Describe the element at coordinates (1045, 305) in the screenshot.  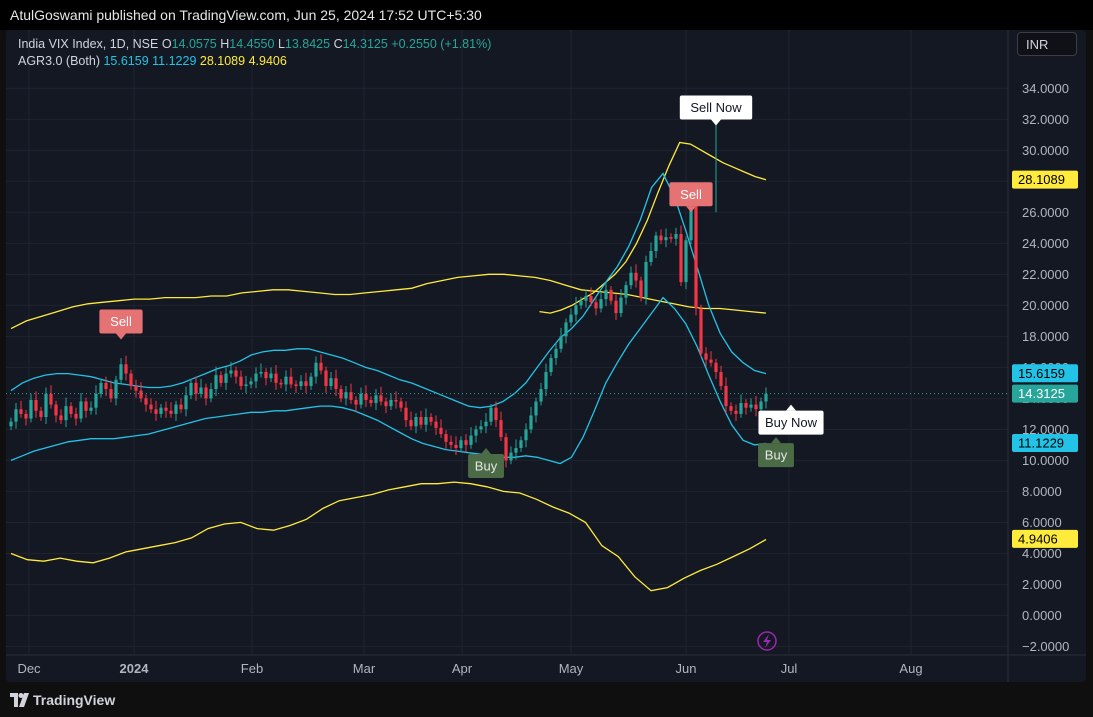
I see `y-tick-label: 20.0000` at that location.